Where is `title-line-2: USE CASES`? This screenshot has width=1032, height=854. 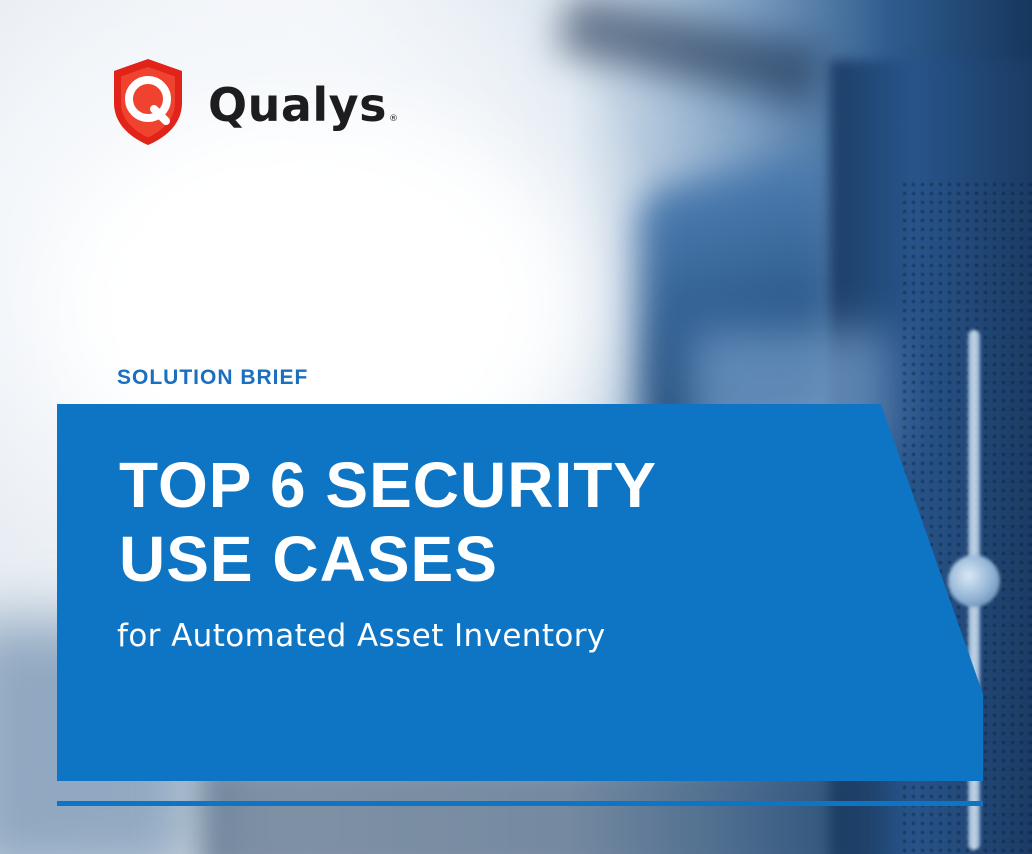 title-line-2: USE CASES is located at coordinates (308, 559).